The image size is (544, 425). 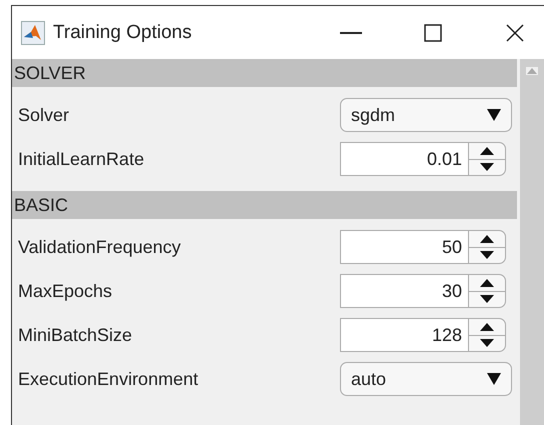 What do you see at coordinates (109, 379) in the screenshot?
I see `field-label: ExecutionEnvironment` at bounding box center [109, 379].